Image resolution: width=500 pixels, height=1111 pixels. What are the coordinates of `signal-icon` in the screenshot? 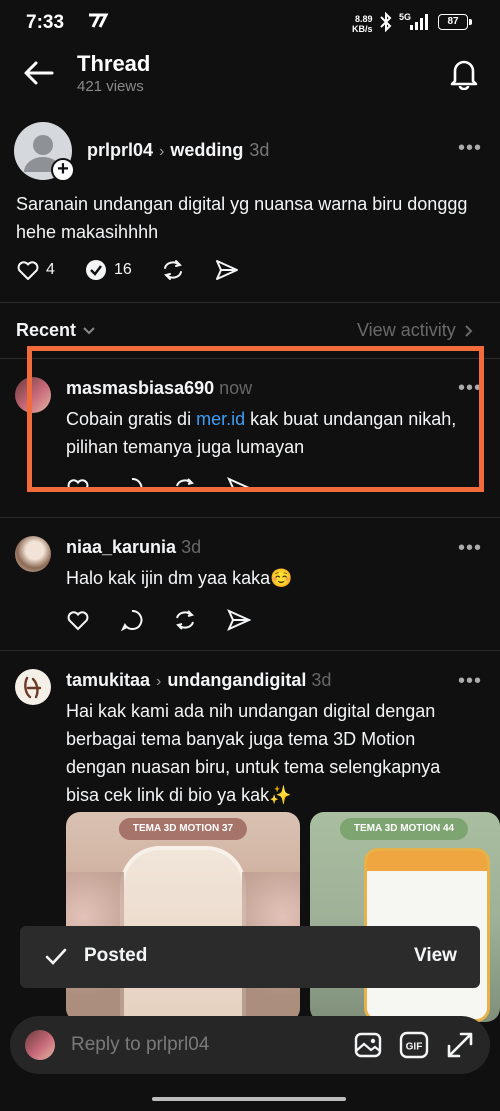 It's located at (420, 22).